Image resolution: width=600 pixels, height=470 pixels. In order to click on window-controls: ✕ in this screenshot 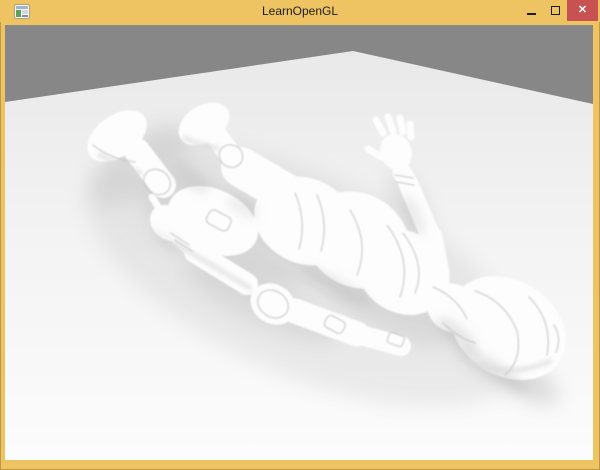, I will do `click(558, 11)`.